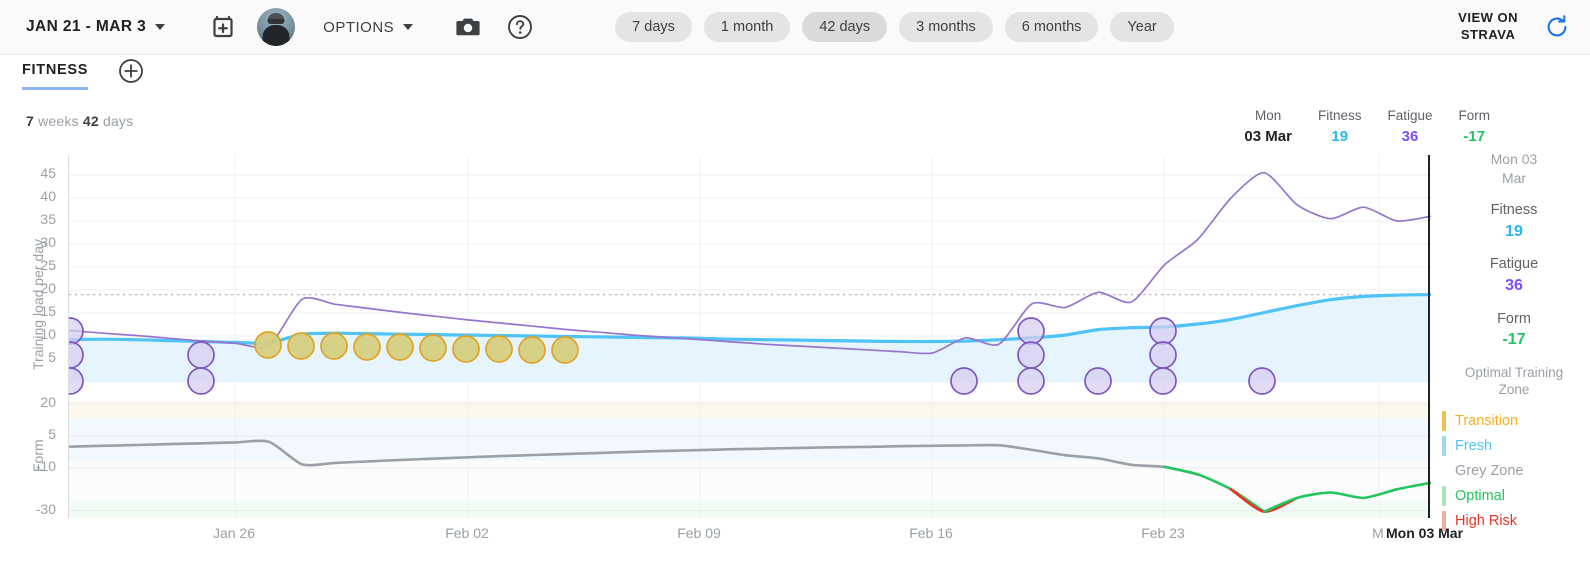 This screenshot has height=573, width=1590. Describe the element at coordinates (90, 121) in the screenshot. I see `days-count: 42` at that location.